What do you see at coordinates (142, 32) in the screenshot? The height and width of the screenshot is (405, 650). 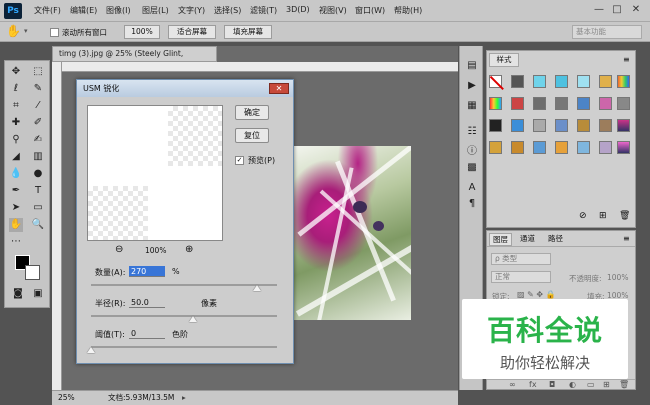 I see `zoom-100-button: 100%` at bounding box center [142, 32].